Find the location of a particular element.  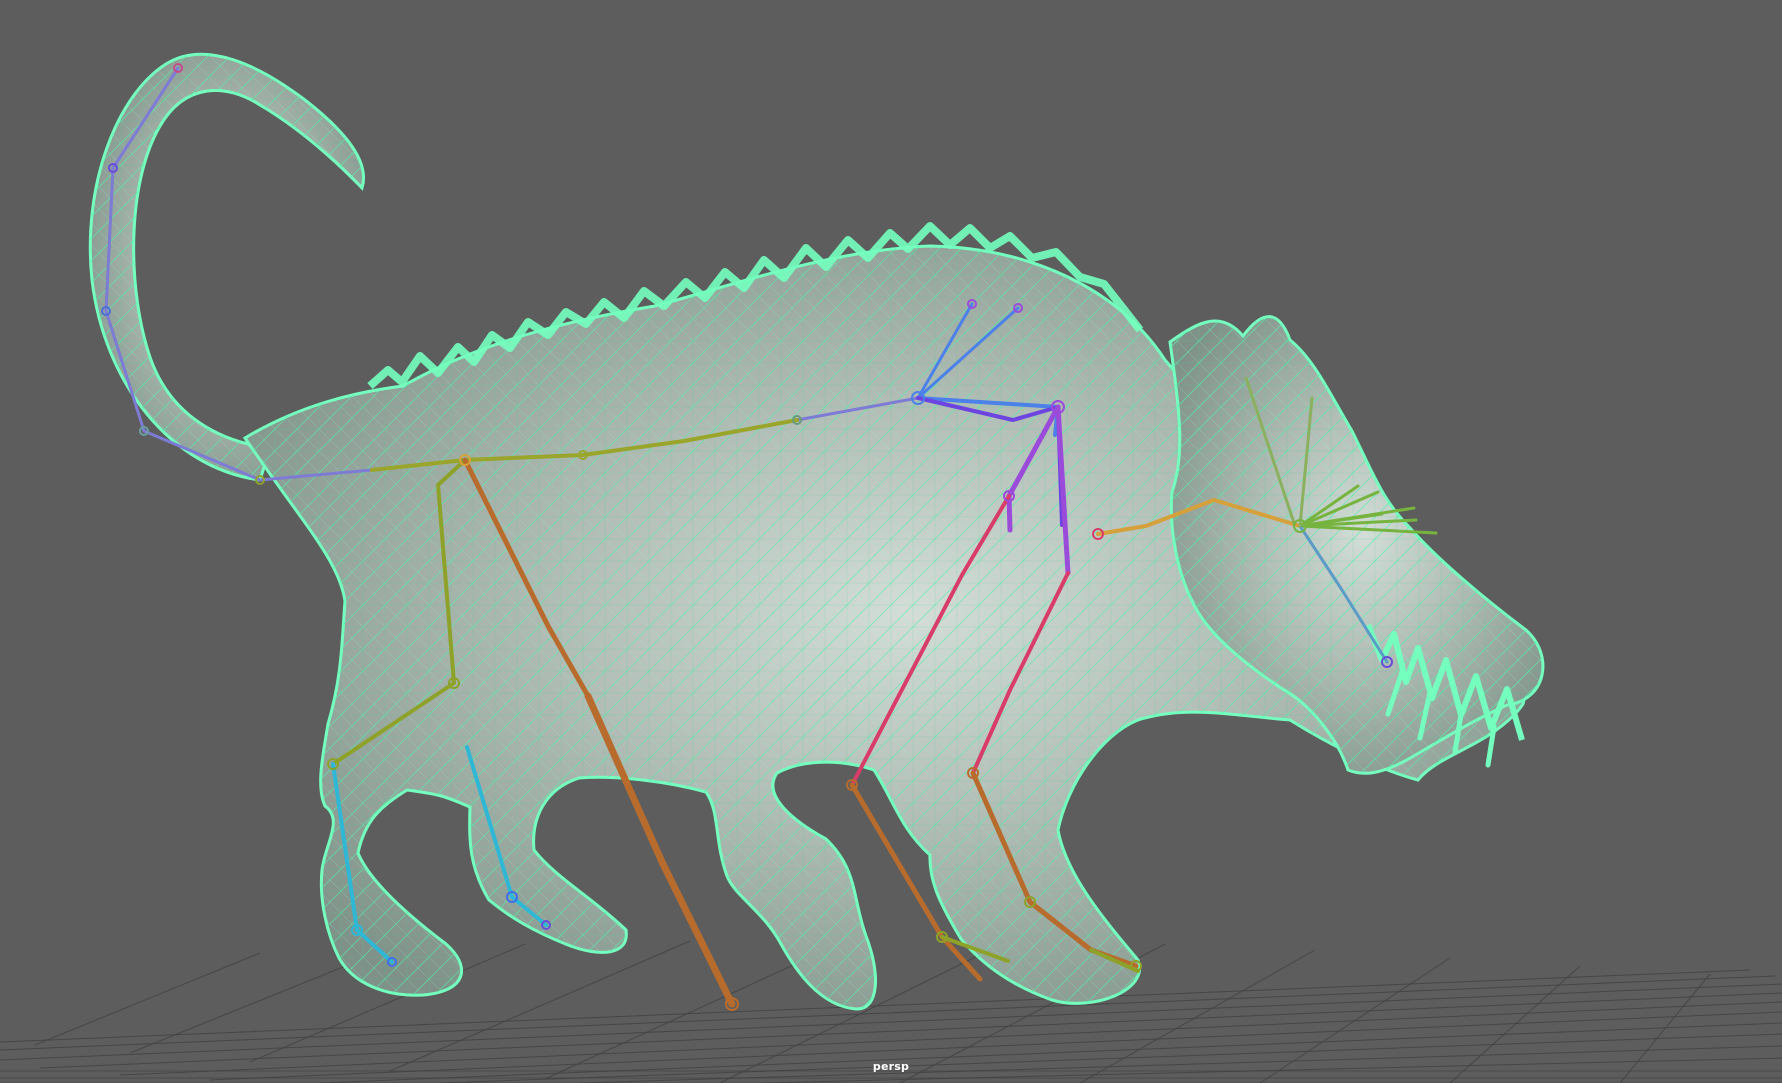

ground-grid is located at coordinates (891, 1010).